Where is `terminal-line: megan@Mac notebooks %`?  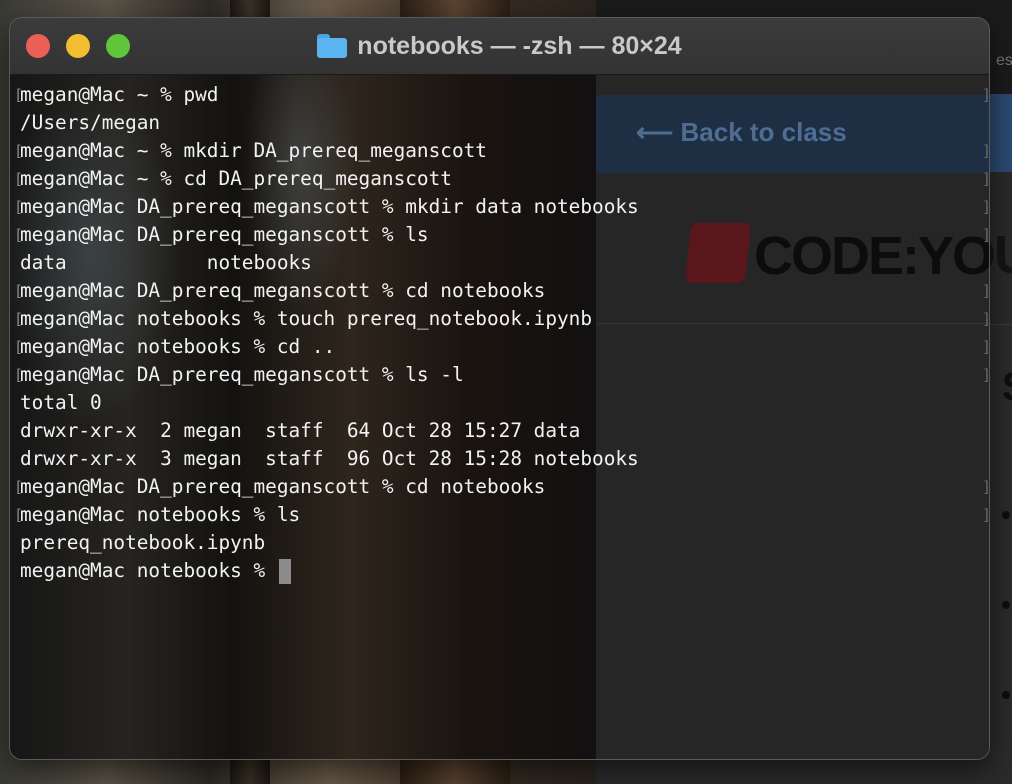 terminal-line: megan@Mac notebooks % is located at coordinates (329, 571).